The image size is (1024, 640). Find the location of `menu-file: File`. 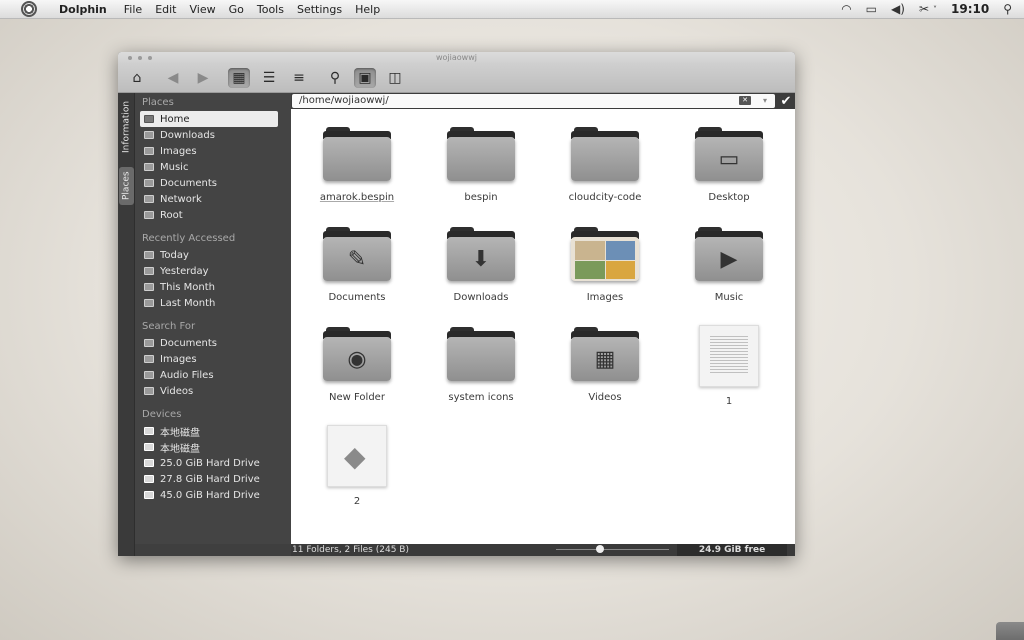

menu-file: File is located at coordinates (133, 9).